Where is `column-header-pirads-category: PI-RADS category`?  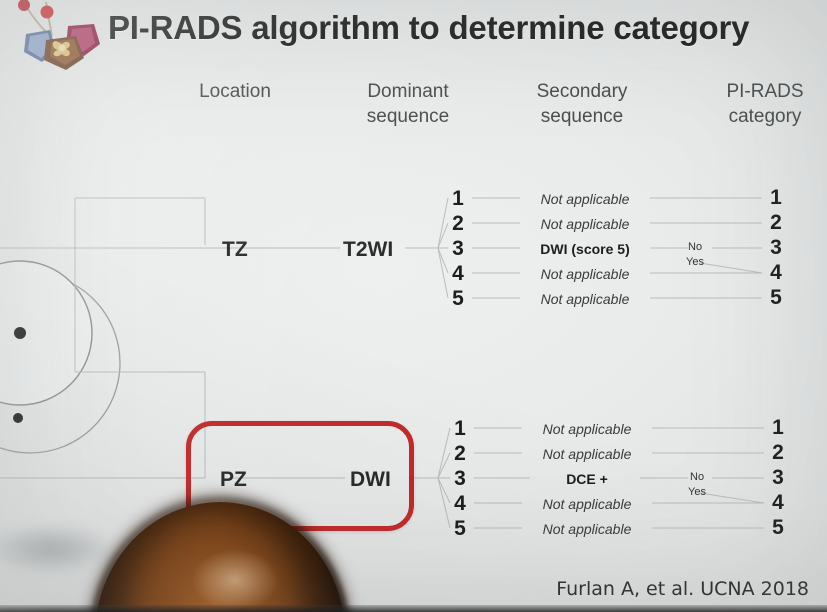 column-header-pirads-category: PI-RADS category is located at coordinates (765, 104).